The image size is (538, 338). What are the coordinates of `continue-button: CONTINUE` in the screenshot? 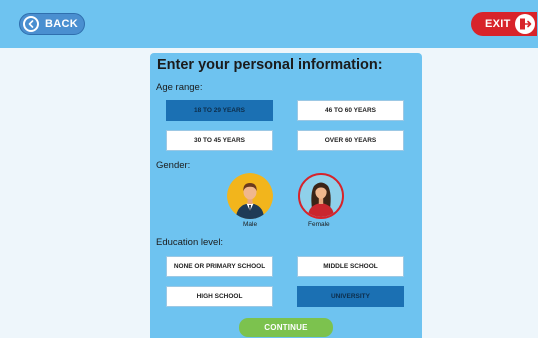 It's located at (286, 327).